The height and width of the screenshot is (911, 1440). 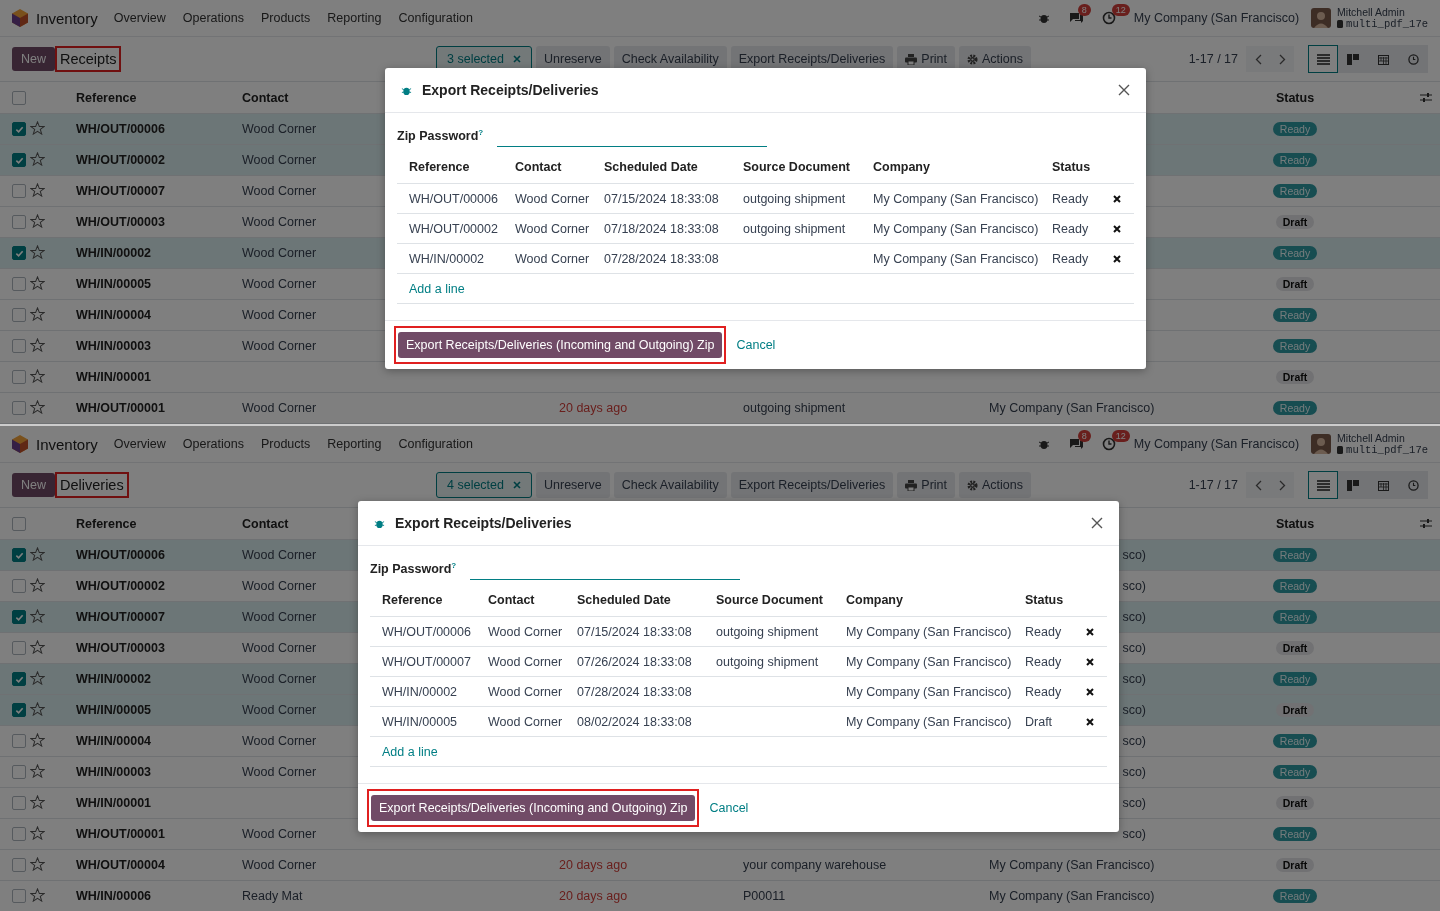 What do you see at coordinates (815, 865) in the screenshot?
I see `source-cell: your company warehouse` at bounding box center [815, 865].